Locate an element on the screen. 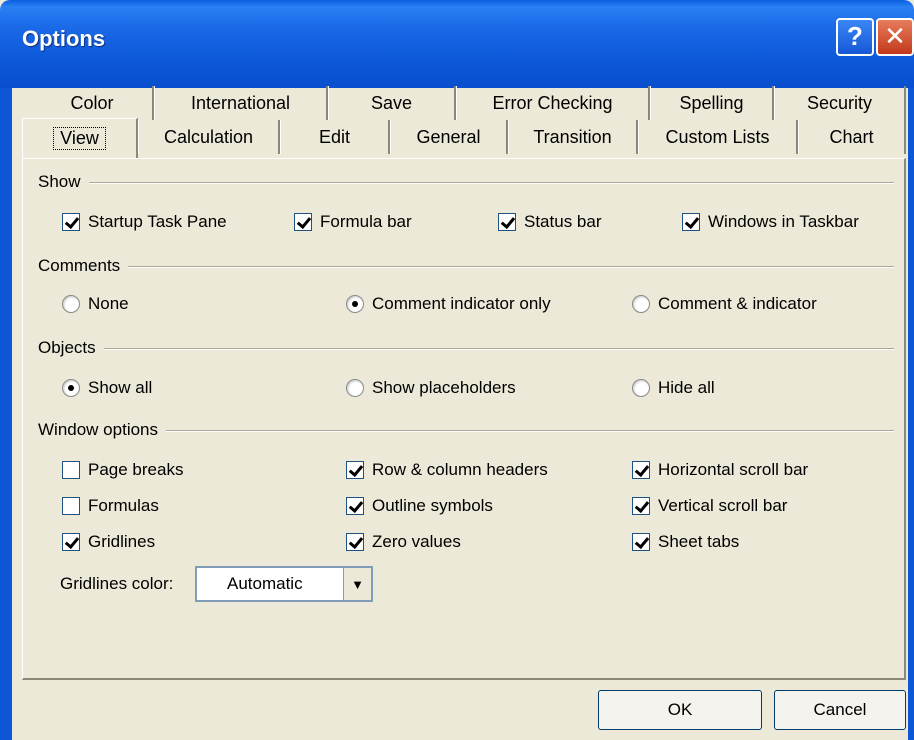 Image resolution: width=914 pixels, height=740 pixels. status-bar-checkbox: Status bar is located at coordinates (550, 222).